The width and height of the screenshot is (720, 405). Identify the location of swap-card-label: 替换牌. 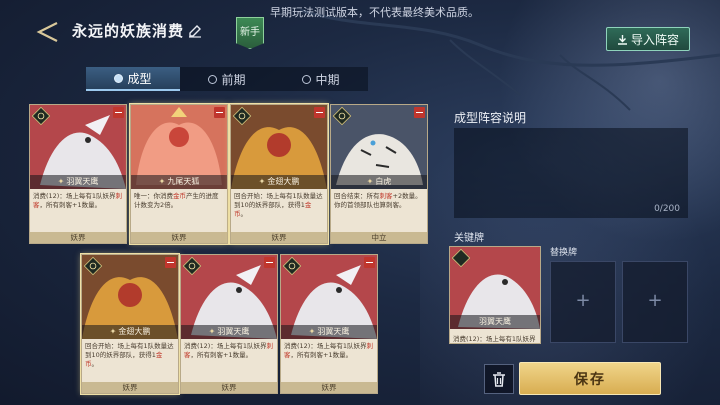
(564, 253).